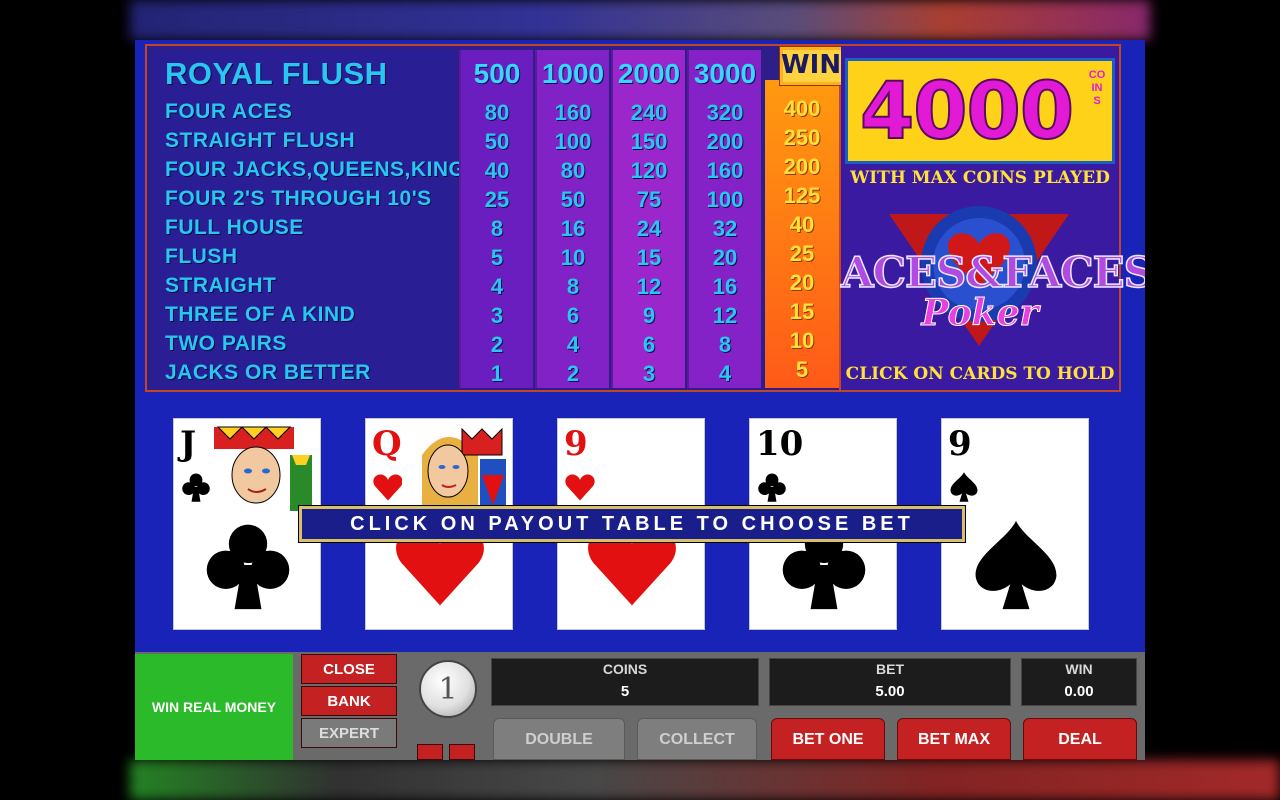  Describe the element at coordinates (573, 257) in the screenshot. I see `payout-cell: 10` at that location.